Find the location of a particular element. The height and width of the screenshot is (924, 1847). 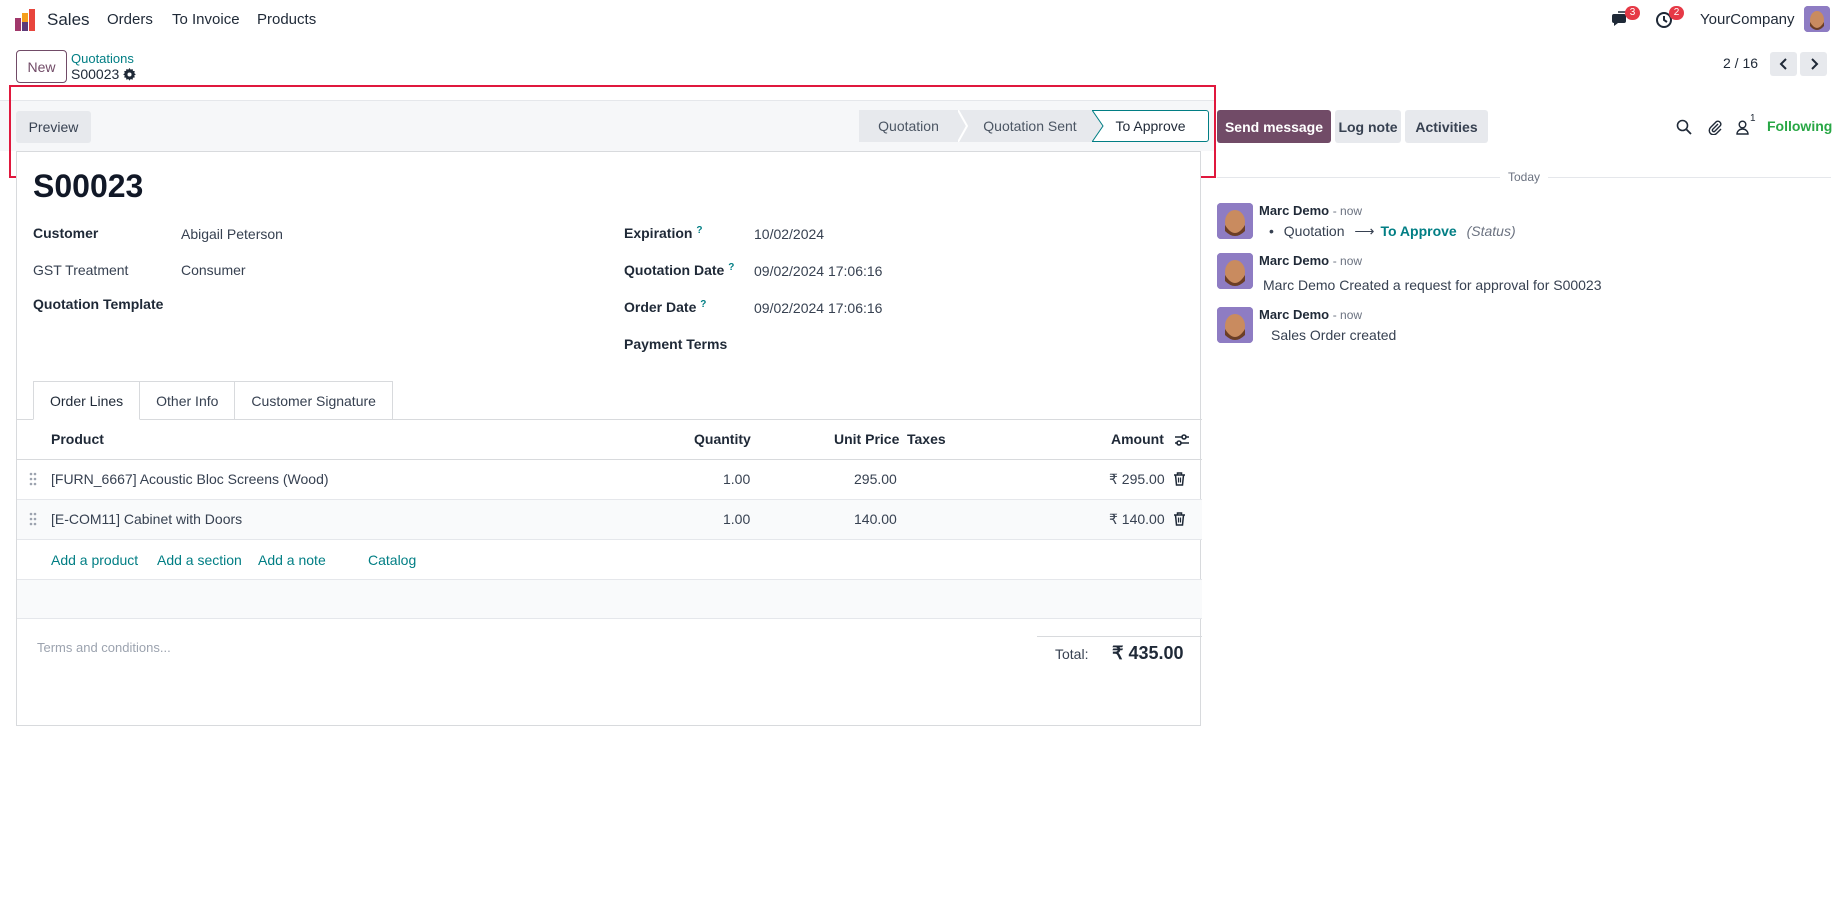

following-button: Following is located at coordinates (1799, 126).